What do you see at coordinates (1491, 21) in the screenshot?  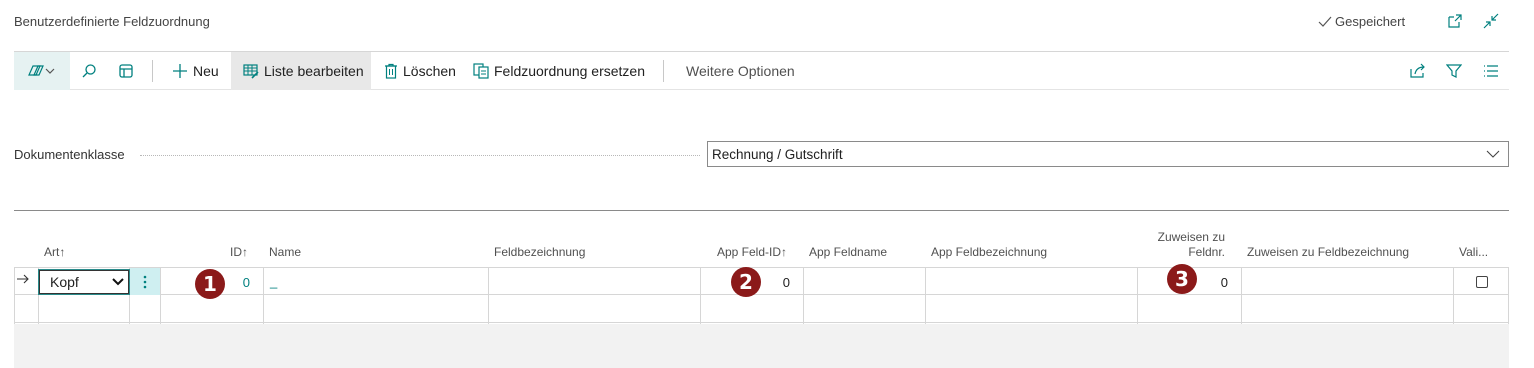 I see `collapse-icon` at bounding box center [1491, 21].